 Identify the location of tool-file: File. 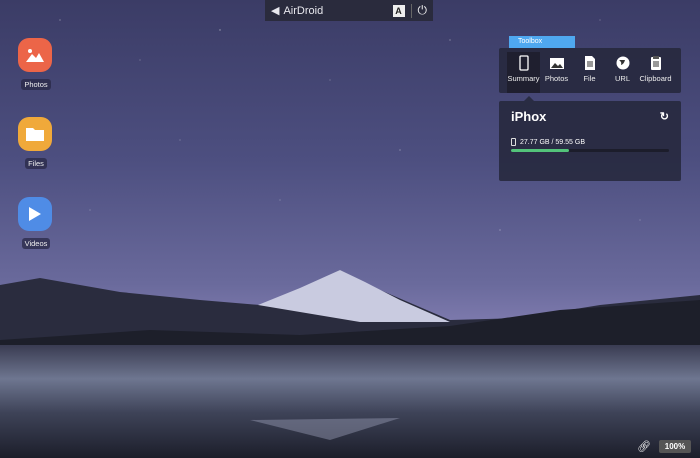
(589, 72).